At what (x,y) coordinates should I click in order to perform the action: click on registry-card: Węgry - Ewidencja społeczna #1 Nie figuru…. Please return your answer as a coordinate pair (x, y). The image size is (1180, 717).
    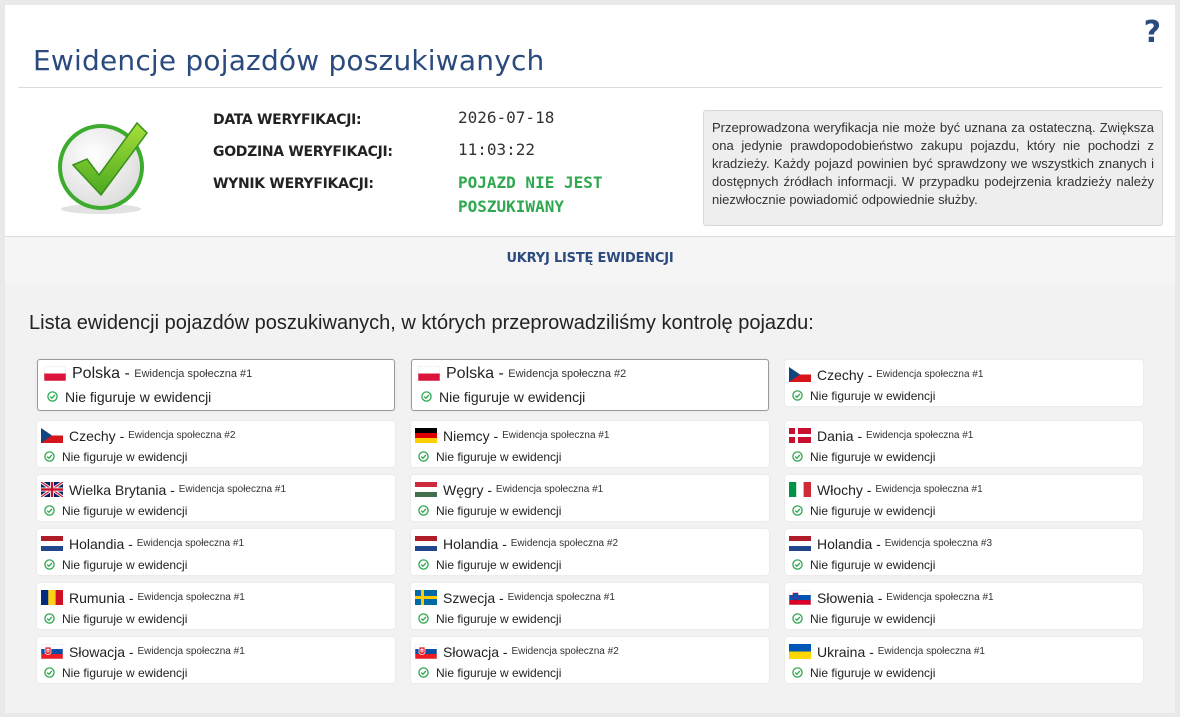
    Looking at the image, I should click on (590, 498).